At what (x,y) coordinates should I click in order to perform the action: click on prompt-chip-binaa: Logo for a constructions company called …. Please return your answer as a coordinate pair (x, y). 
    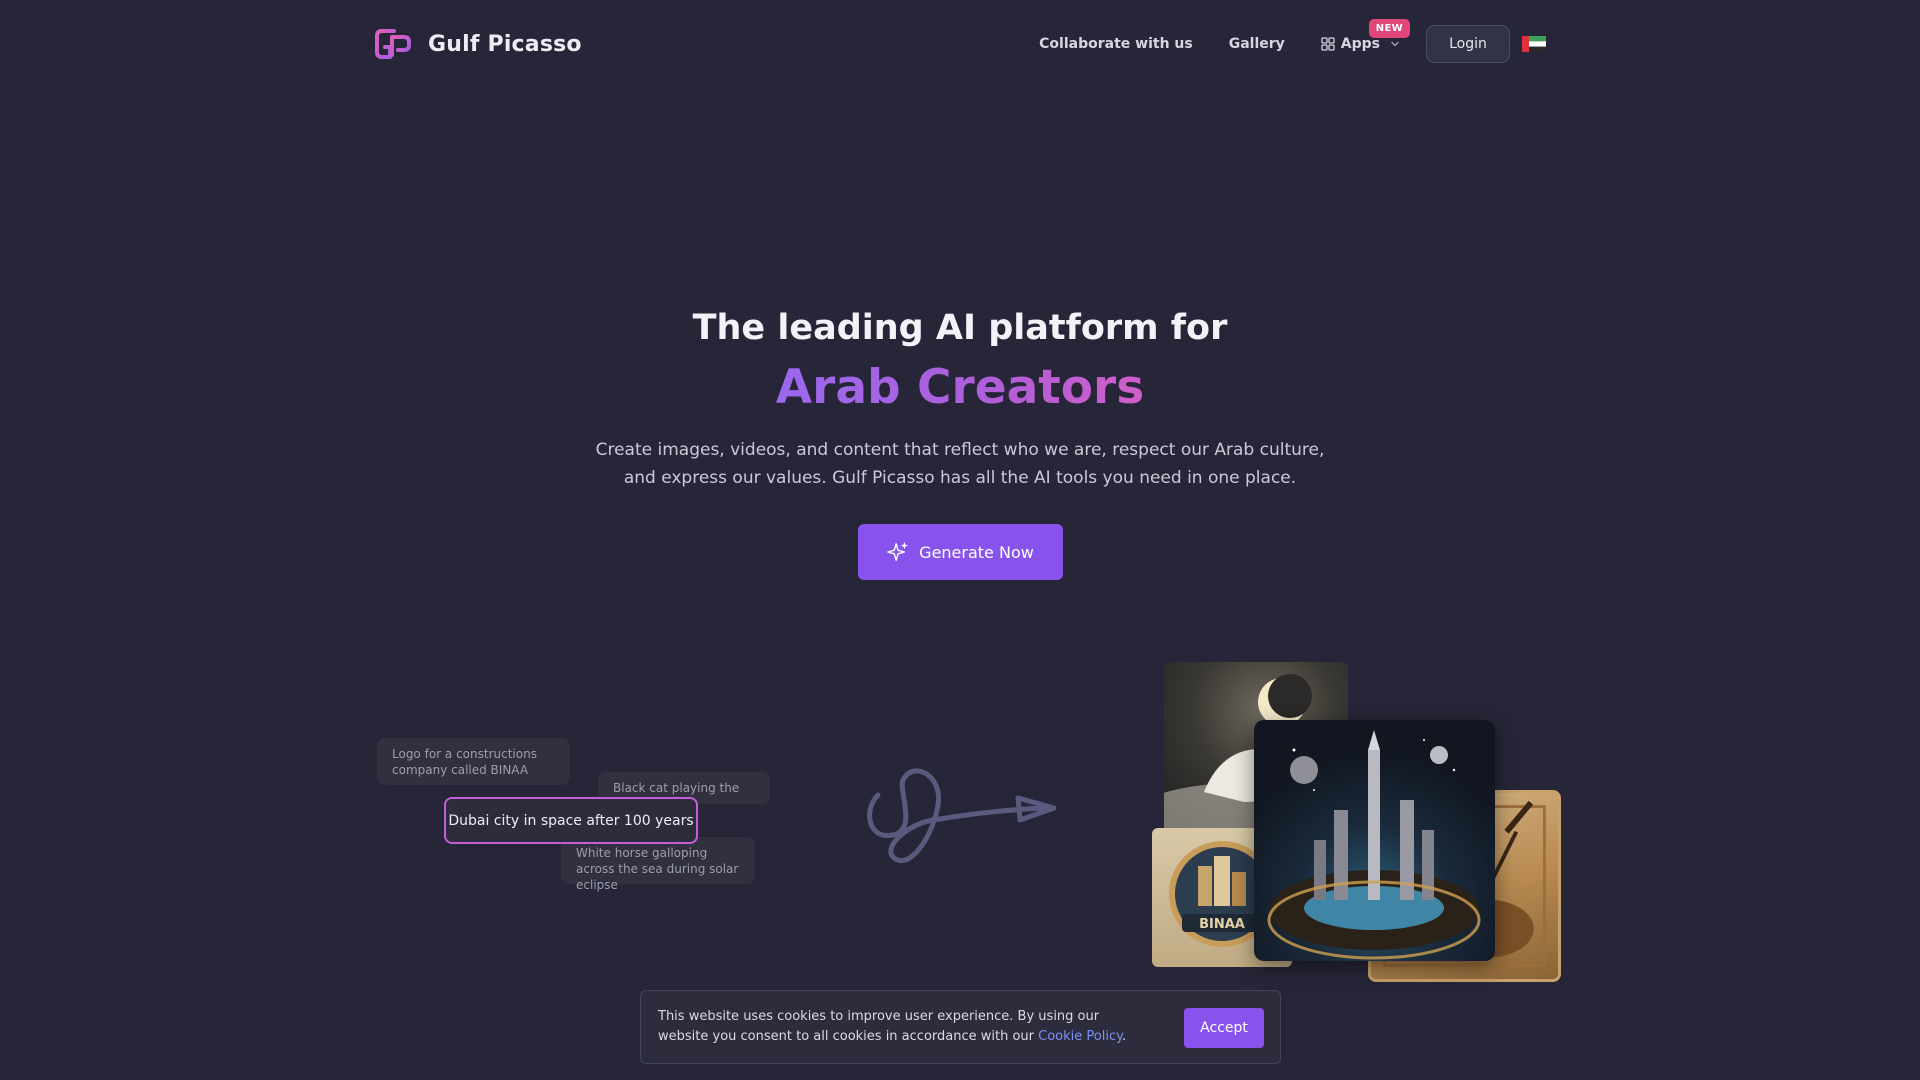
    Looking at the image, I should click on (473, 761).